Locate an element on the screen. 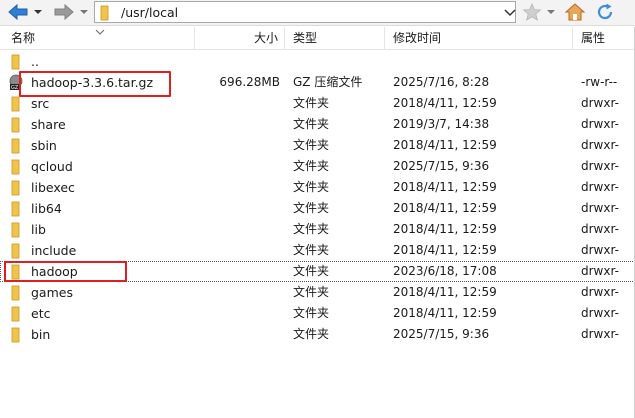 This screenshot has height=418, width=635. highlight-box-archive is located at coordinates (95, 84).